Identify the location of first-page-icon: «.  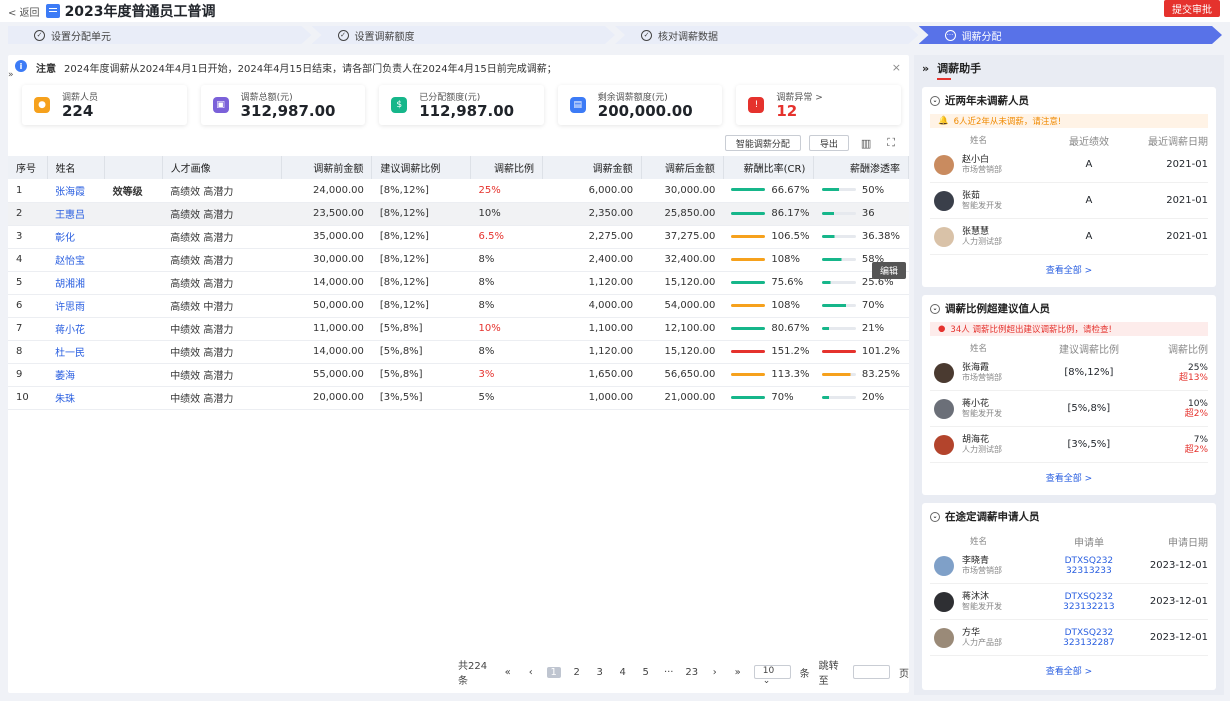
(508, 672).